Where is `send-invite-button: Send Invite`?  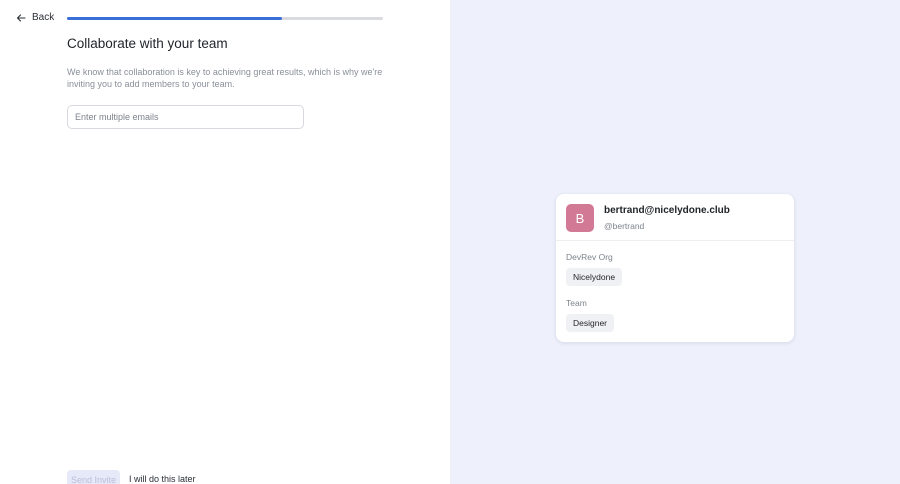 send-invite-button: Send Invite is located at coordinates (93, 477).